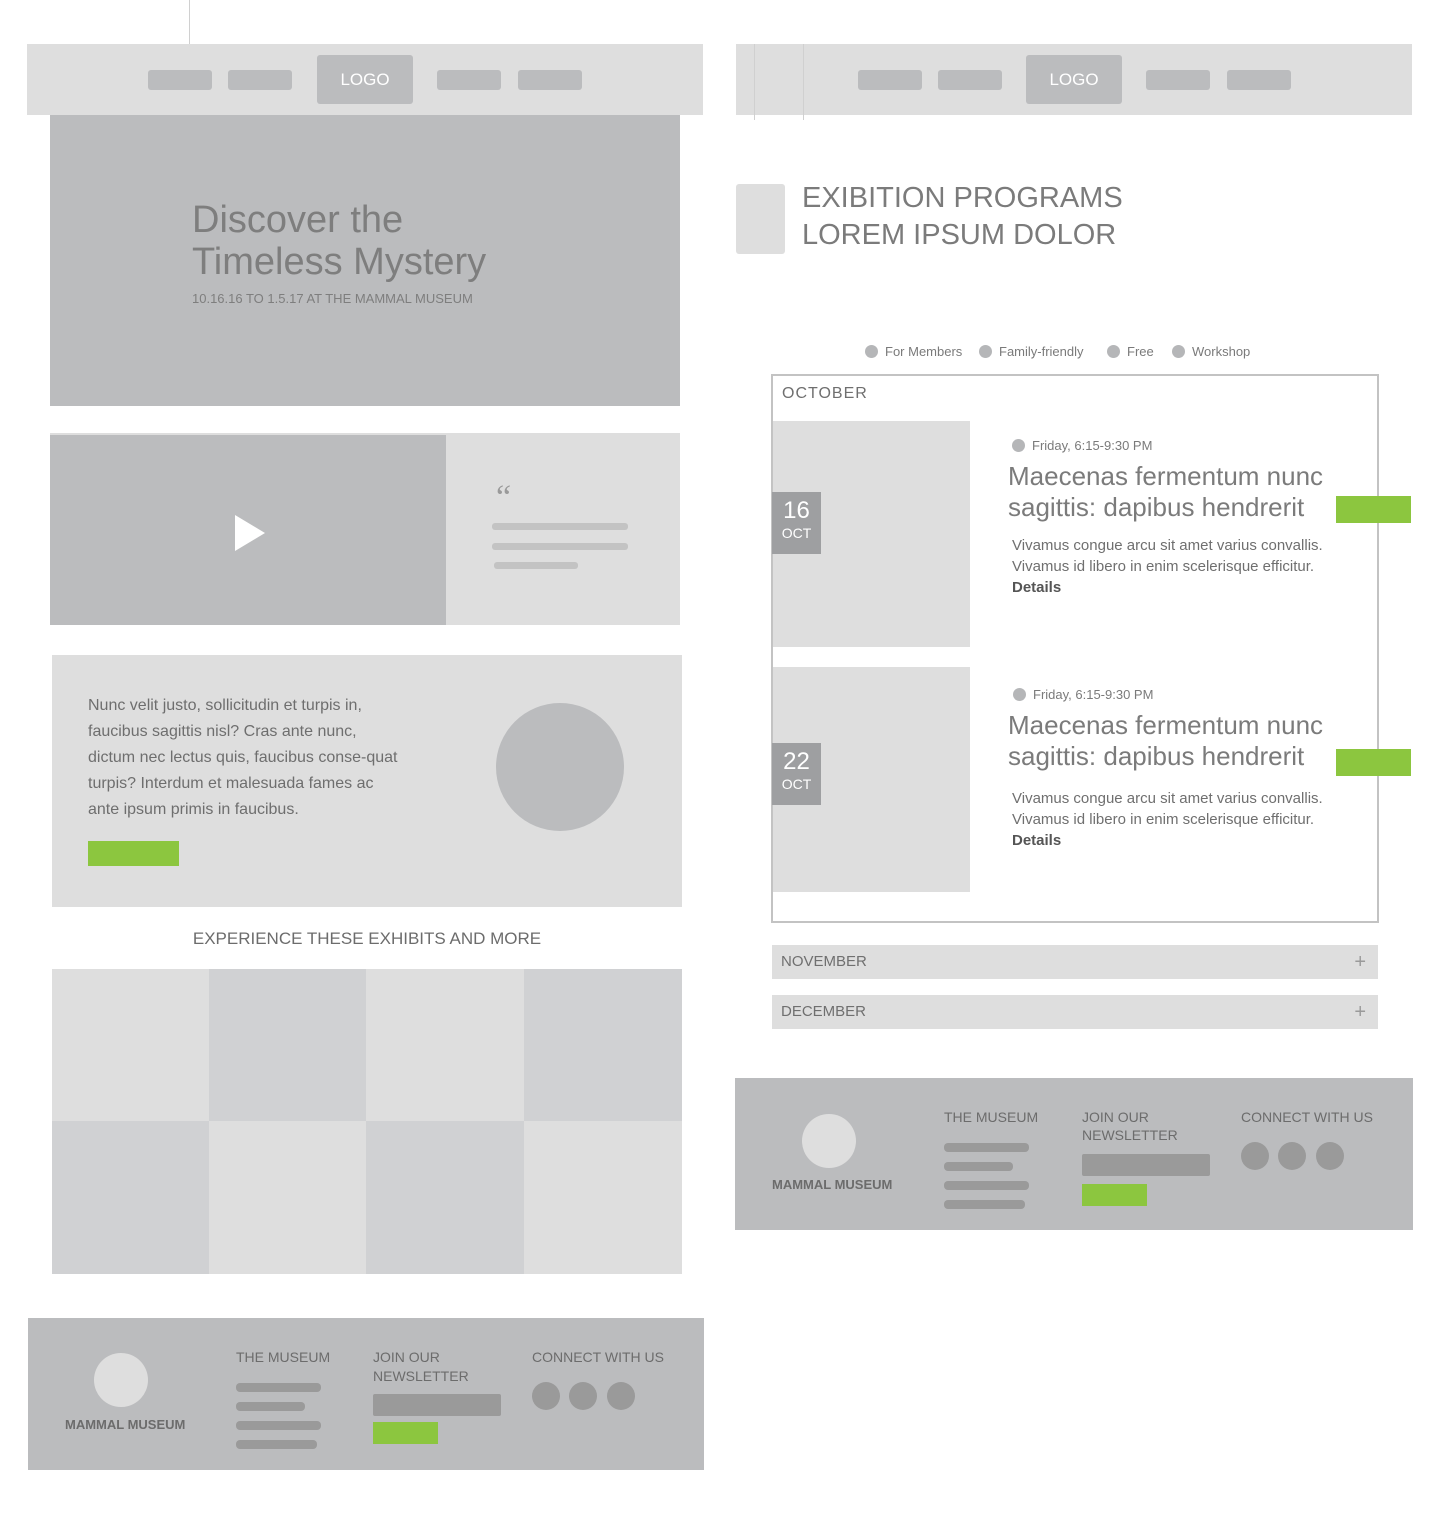 The width and height of the screenshot is (1440, 1525). Describe the element at coordinates (824, 1011) in the screenshot. I see `month-label: DECEMBER` at that location.